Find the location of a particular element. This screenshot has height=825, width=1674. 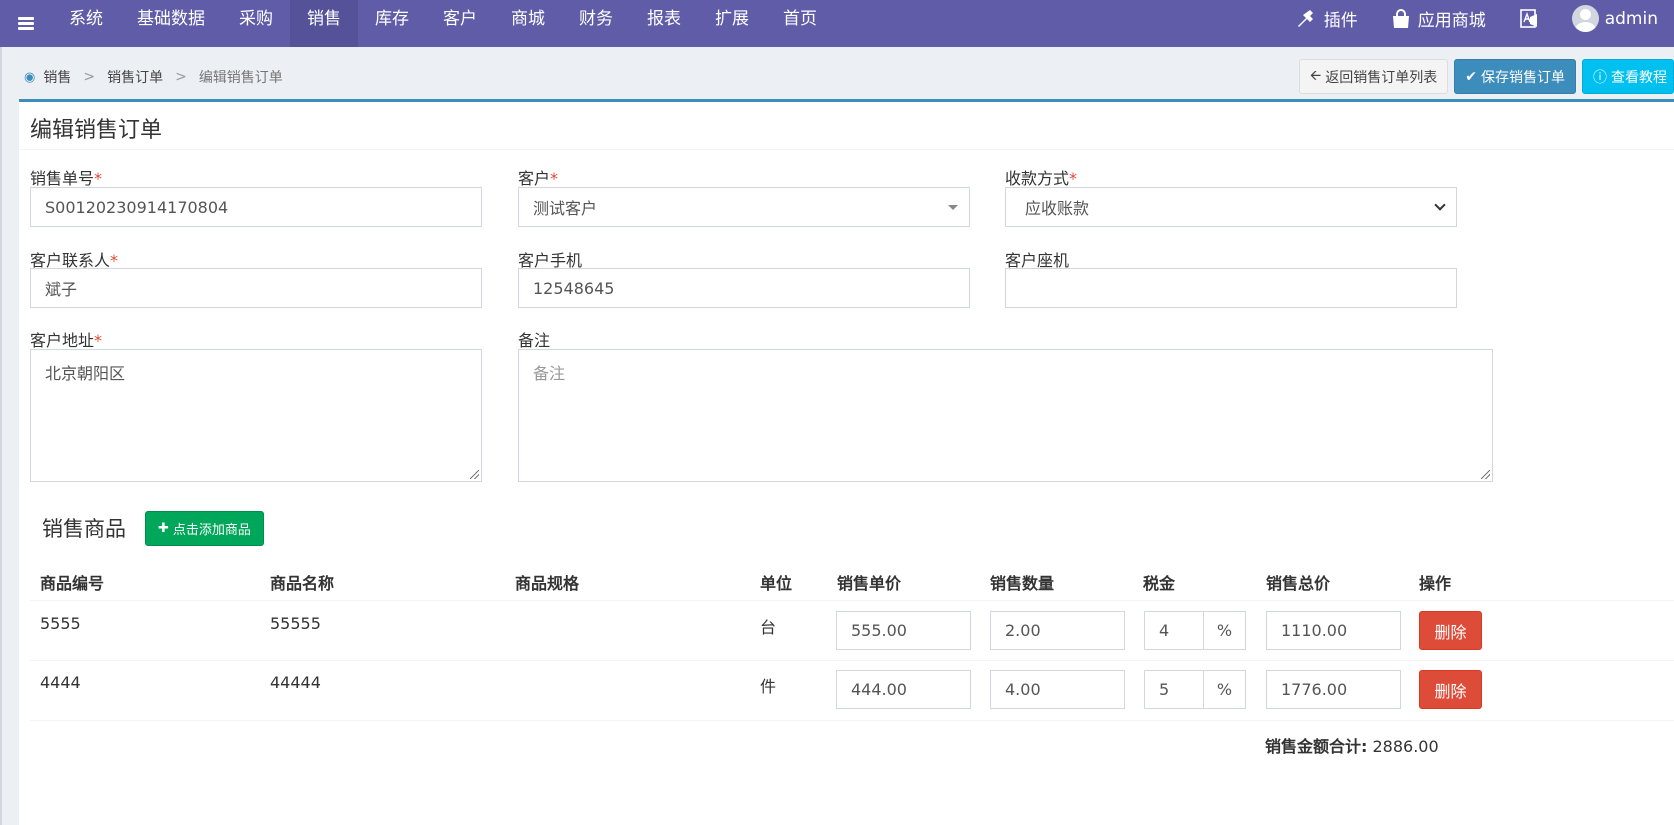

column-header: 商品名称 is located at coordinates (302, 583).